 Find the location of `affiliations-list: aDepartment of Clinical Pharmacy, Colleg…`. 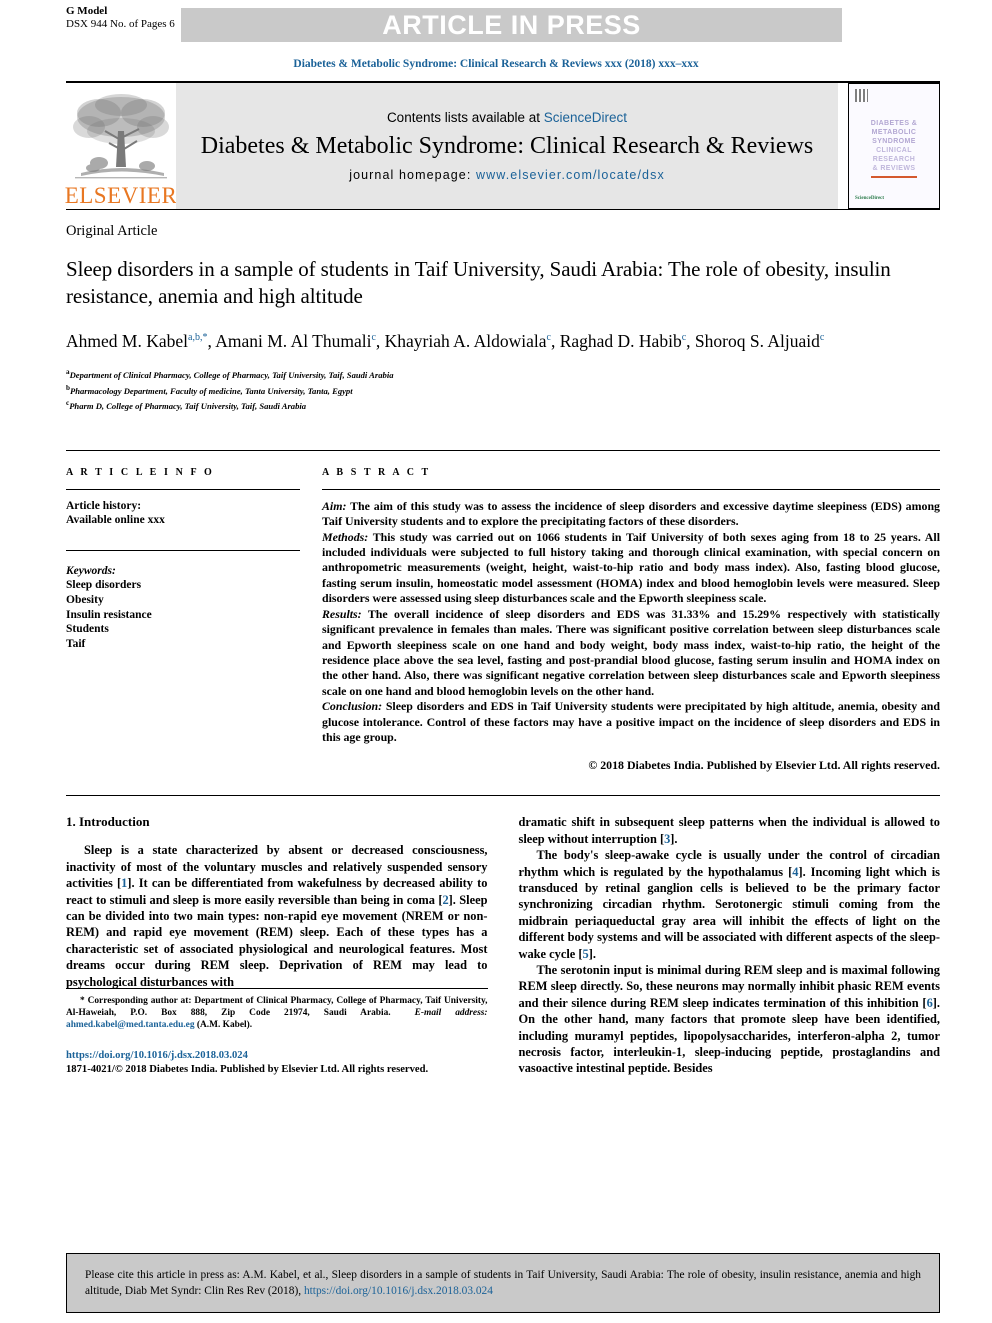

affiliations-list: aDepartment of Clinical Pharmacy, Colleg… is located at coordinates (503, 388).